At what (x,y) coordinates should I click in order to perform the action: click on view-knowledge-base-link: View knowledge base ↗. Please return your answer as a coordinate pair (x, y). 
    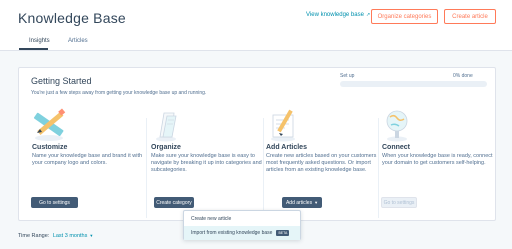
    Looking at the image, I should click on (338, 15).